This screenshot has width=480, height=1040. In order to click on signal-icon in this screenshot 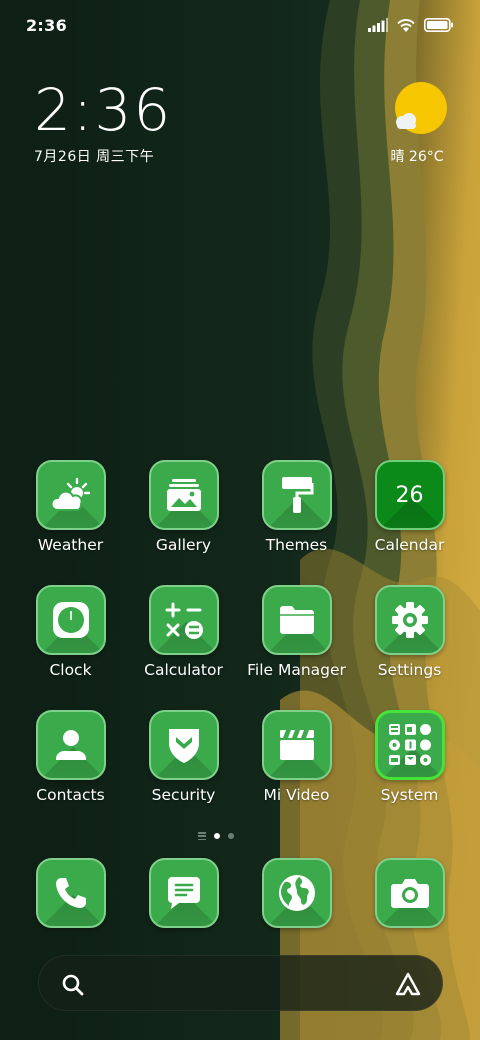, I will do `click(378, 25)`.